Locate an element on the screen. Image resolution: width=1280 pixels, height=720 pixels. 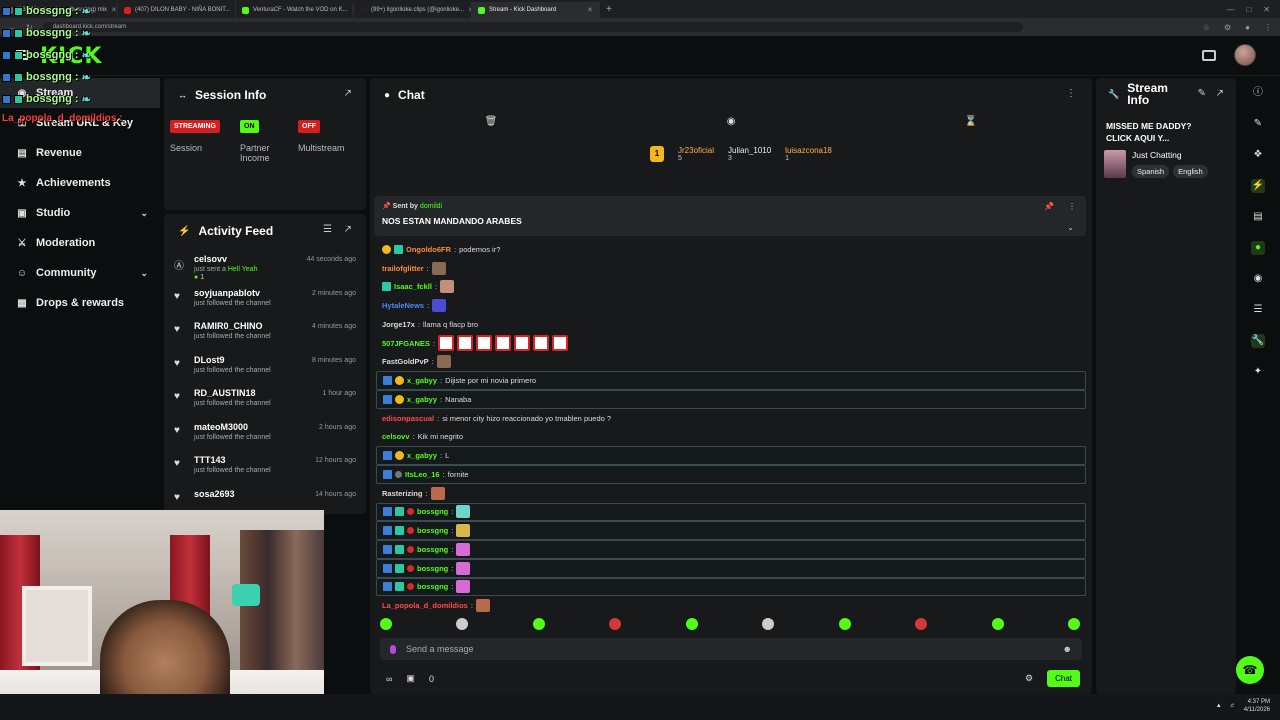
pinned-menu-icon: ⋮ is located at coordinates (1072, 206).